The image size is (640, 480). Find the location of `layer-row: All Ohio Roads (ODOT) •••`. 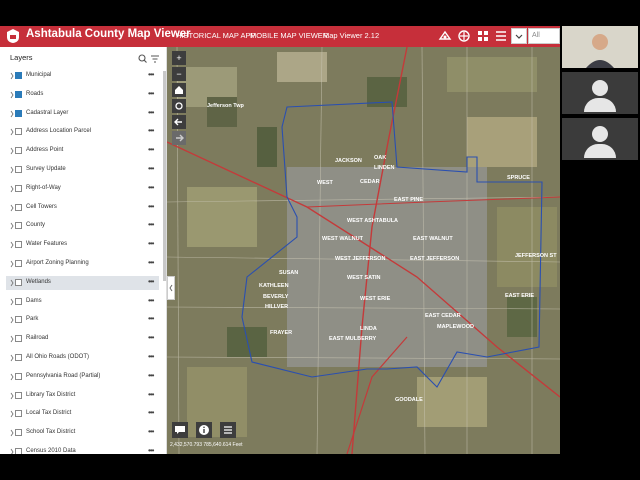

layer-row: All Ohio Roads (ODOT) ••• is located at coordinates (80, 358).